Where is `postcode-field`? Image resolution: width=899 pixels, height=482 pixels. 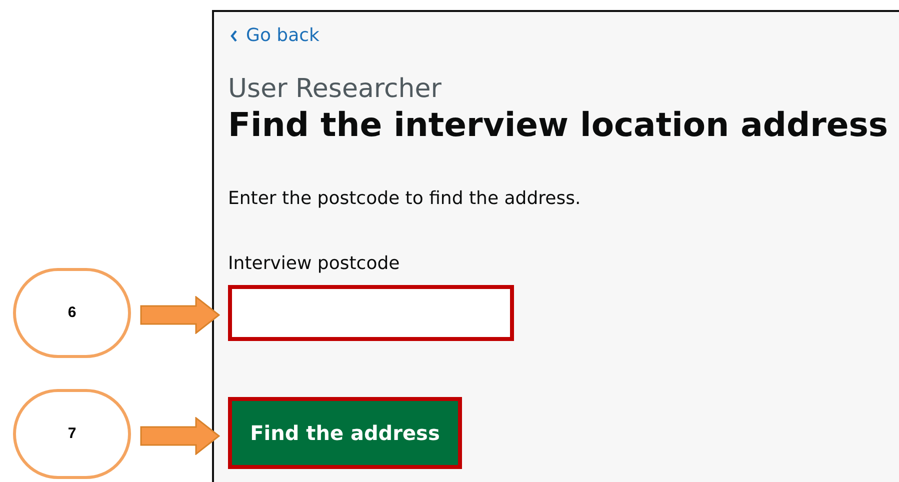 postcode-field is located at coordinates (371, 313).